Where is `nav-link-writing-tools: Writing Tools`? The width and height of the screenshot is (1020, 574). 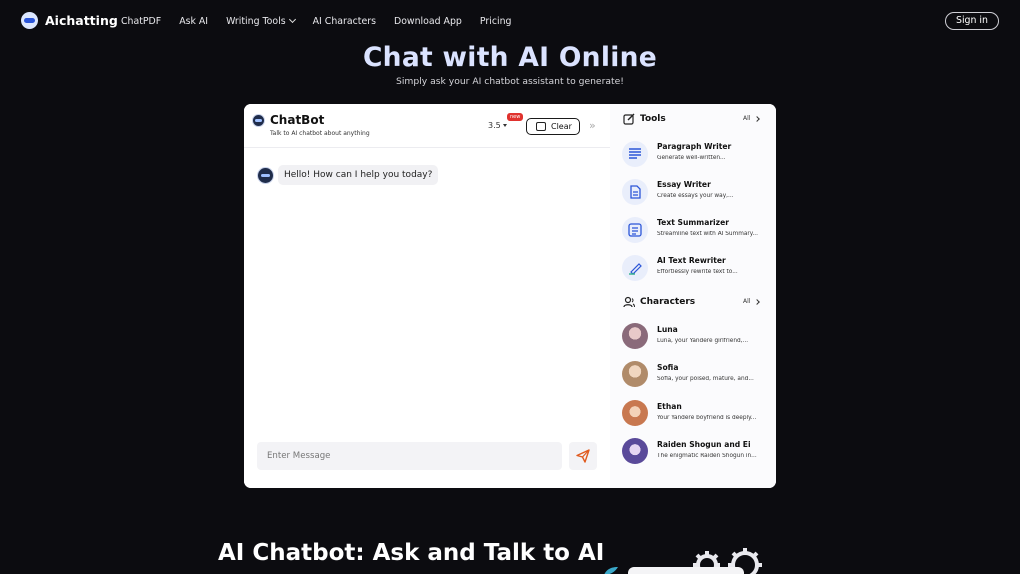
nav-link-writing-tools: Writing Tools is located at coordinates (261, 21).